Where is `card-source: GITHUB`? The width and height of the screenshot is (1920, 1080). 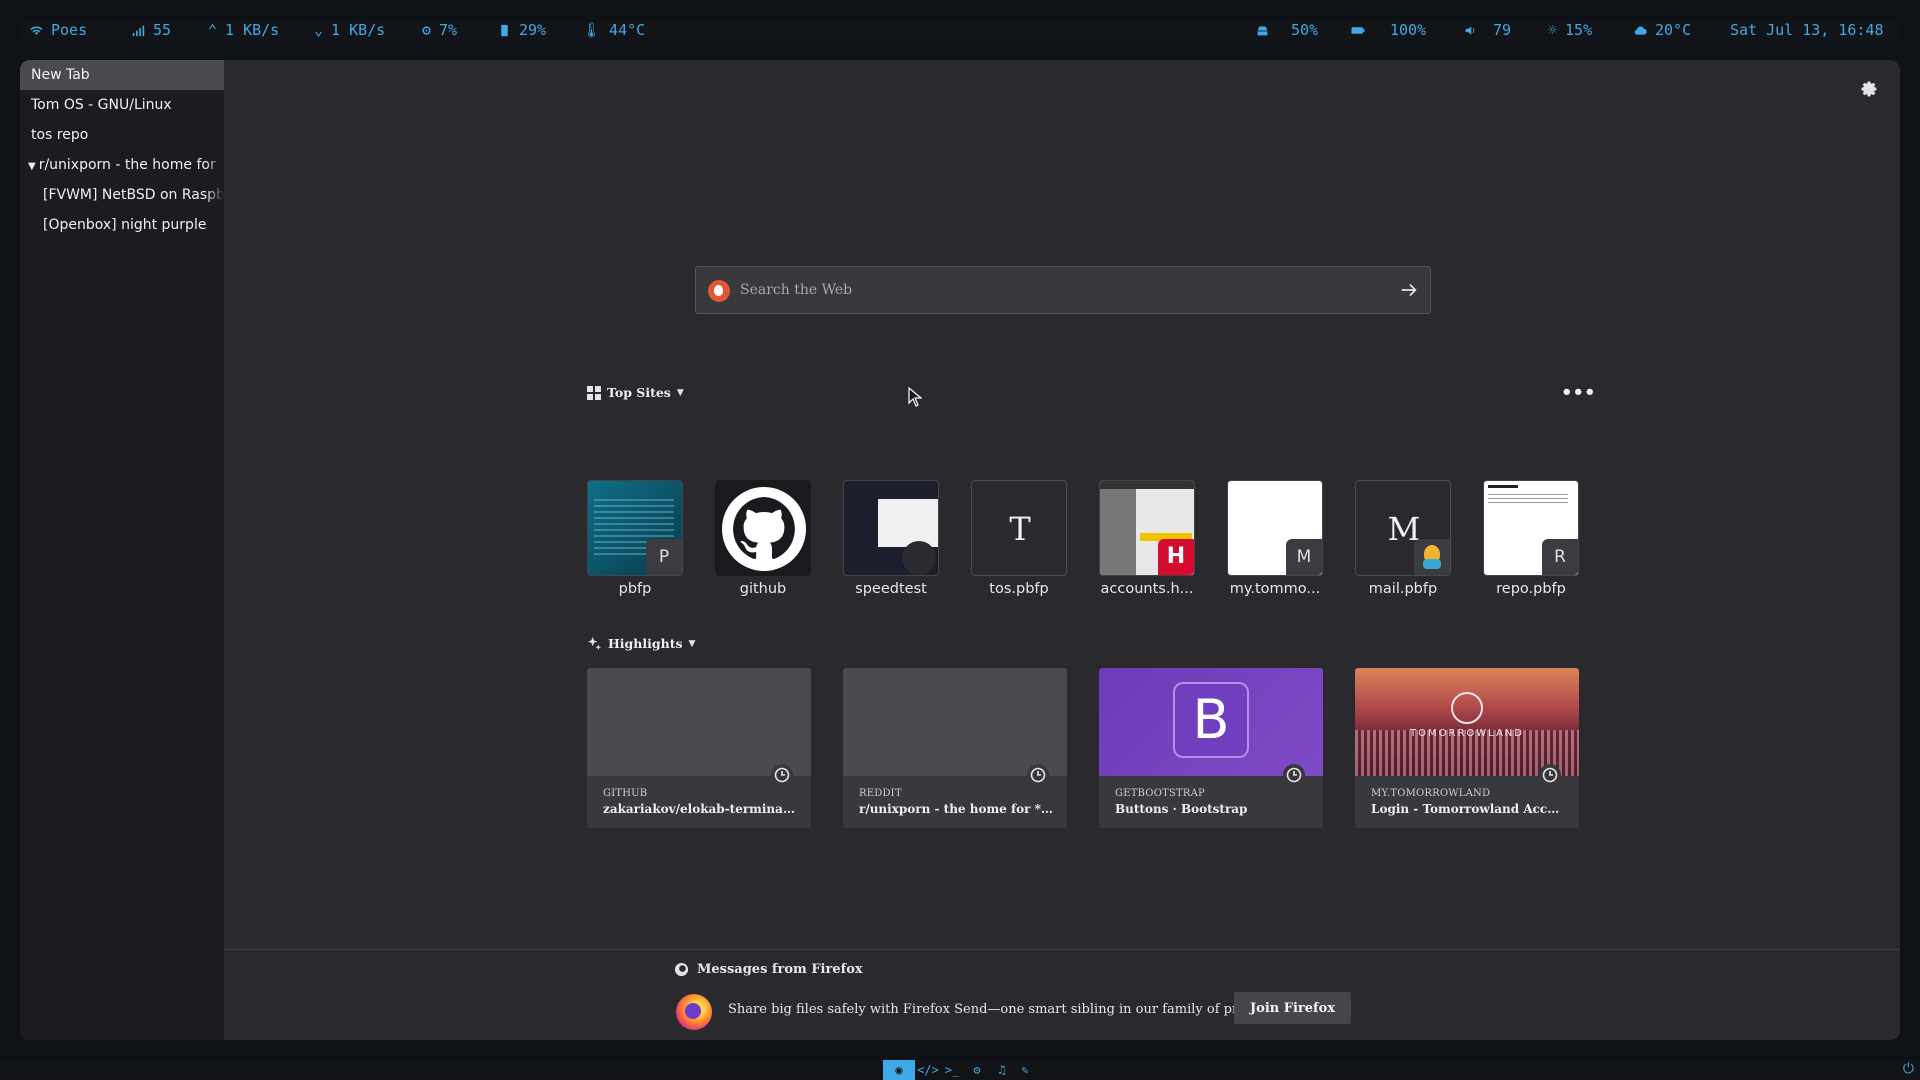 card-source: GITHUB is located at coordinates (625, 793).